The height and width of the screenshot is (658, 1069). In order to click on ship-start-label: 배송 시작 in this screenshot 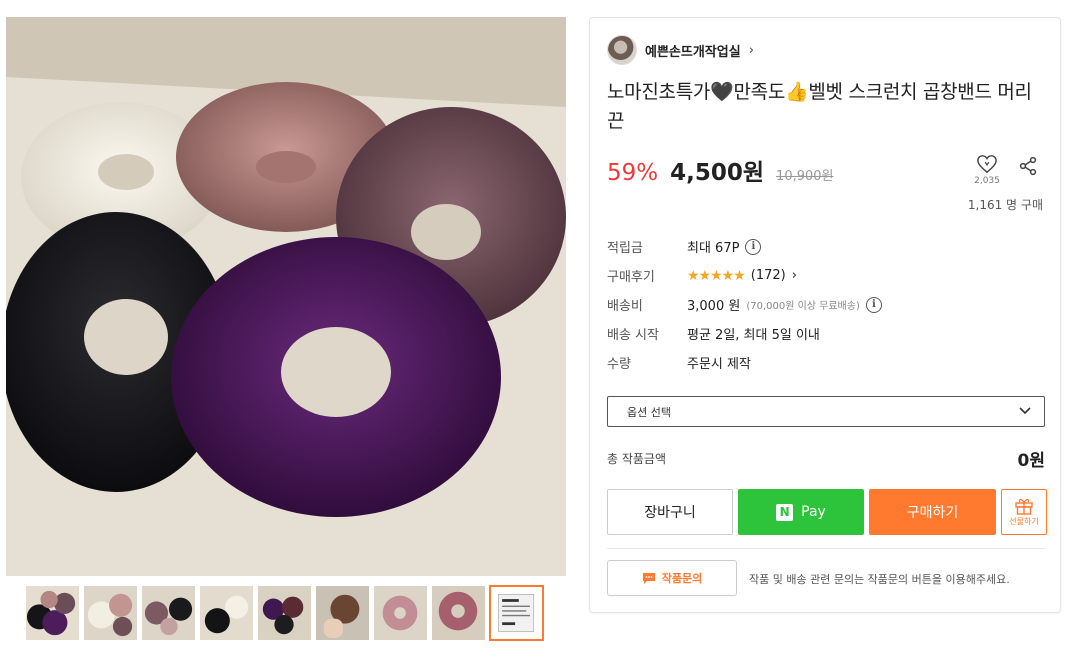, I will do `click(633, 335)`.